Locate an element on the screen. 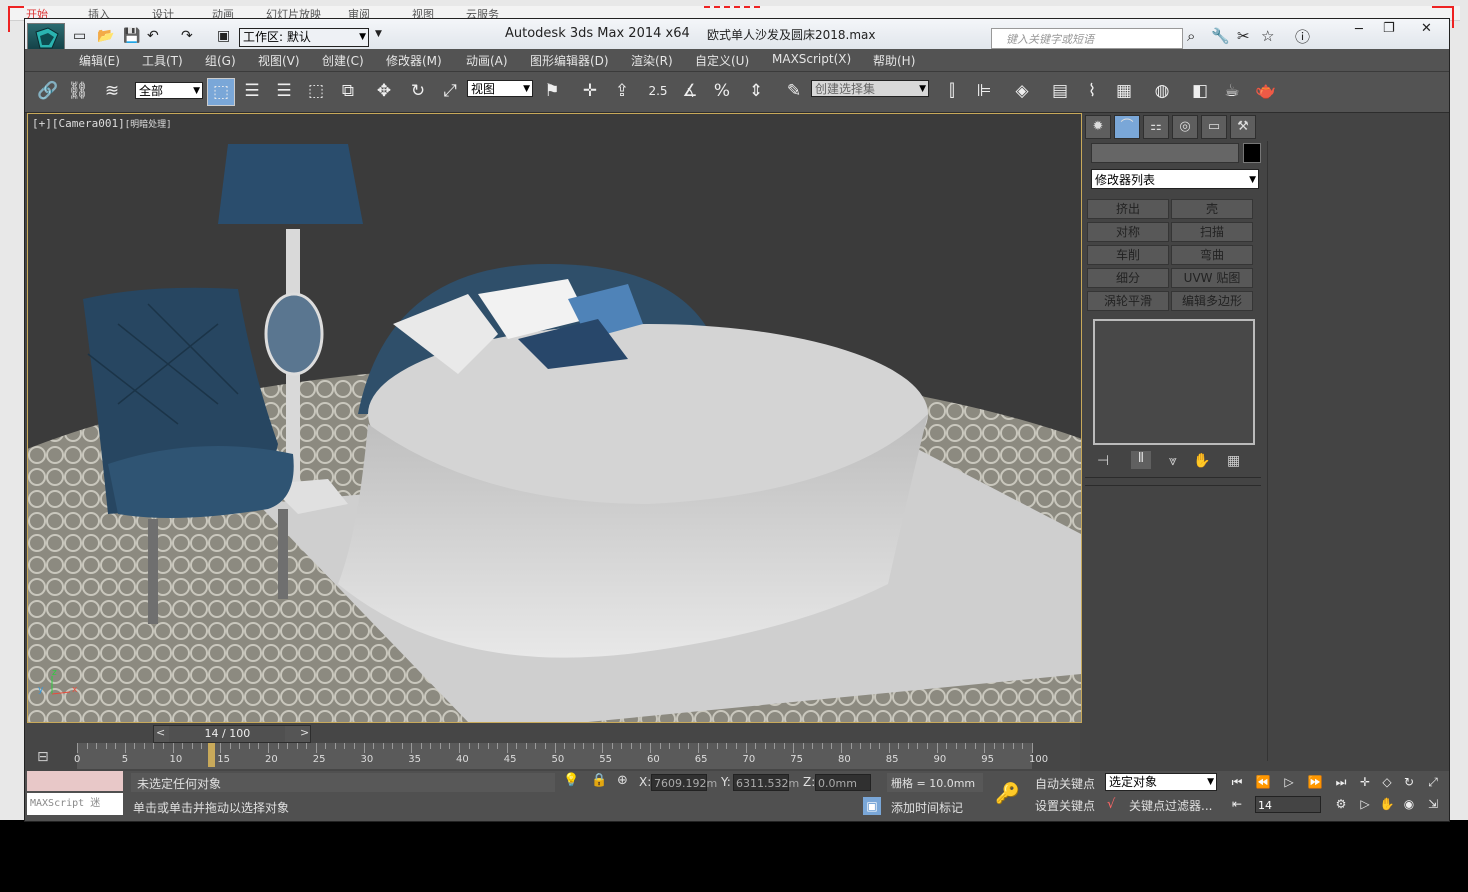  curve-editor-icon: ⌇ is located at coordinates (1092, 91).